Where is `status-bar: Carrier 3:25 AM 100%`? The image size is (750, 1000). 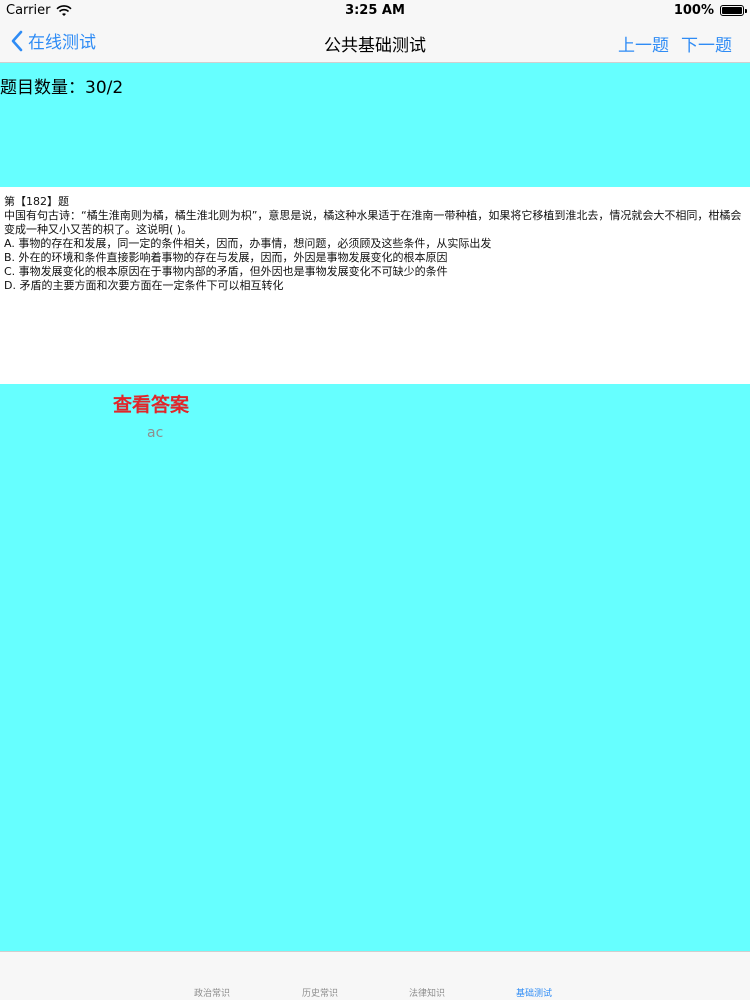
status-bar: Carrier 3:25 AM 100% is located at coordinates (375, 11).